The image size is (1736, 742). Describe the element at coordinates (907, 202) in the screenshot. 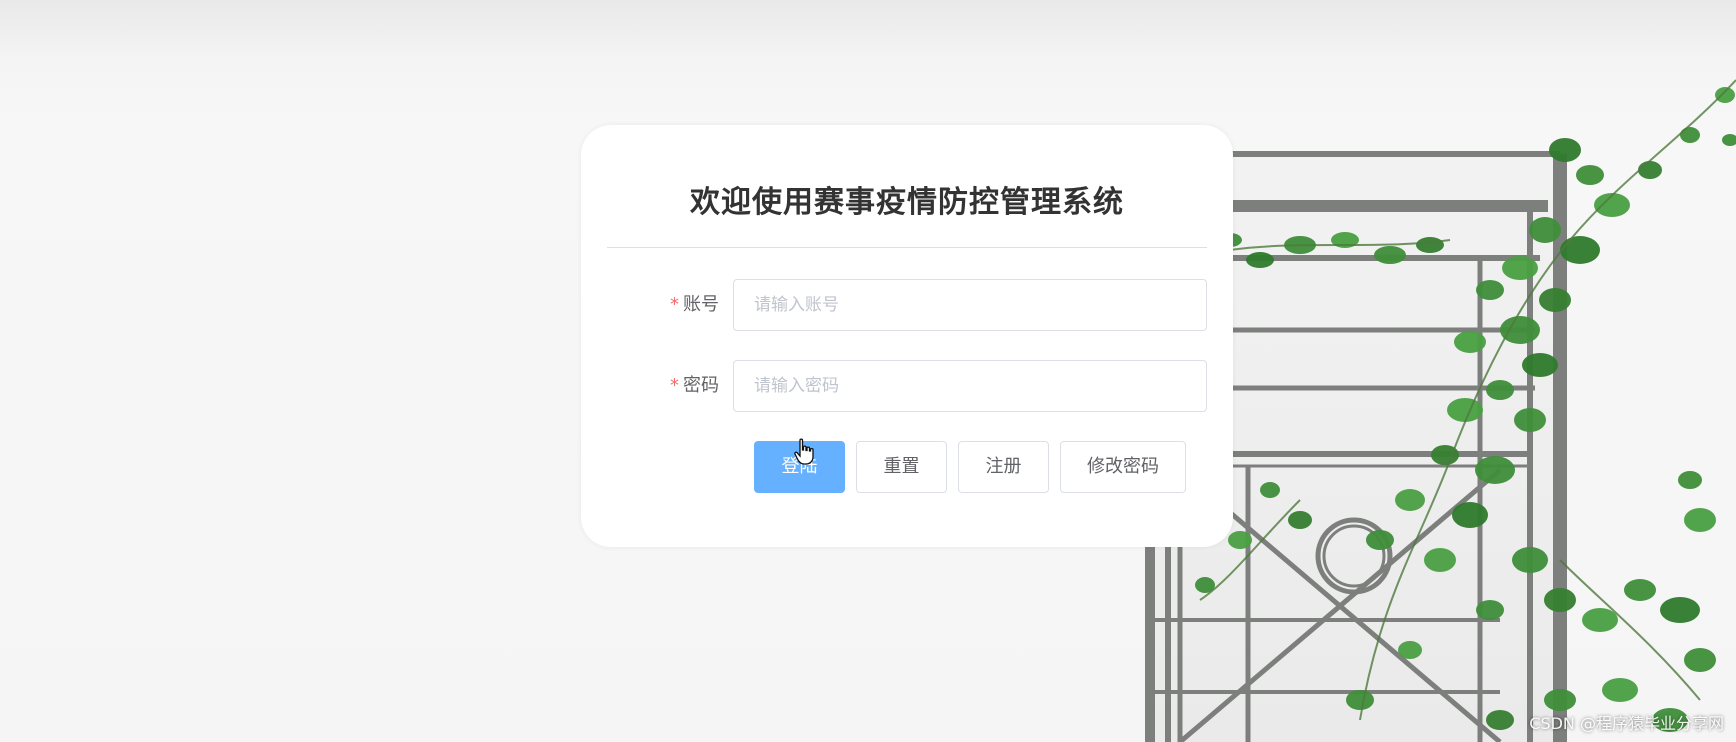

I see `page-title: 欢迎使用赛事疫情防控管理系统` at that location.